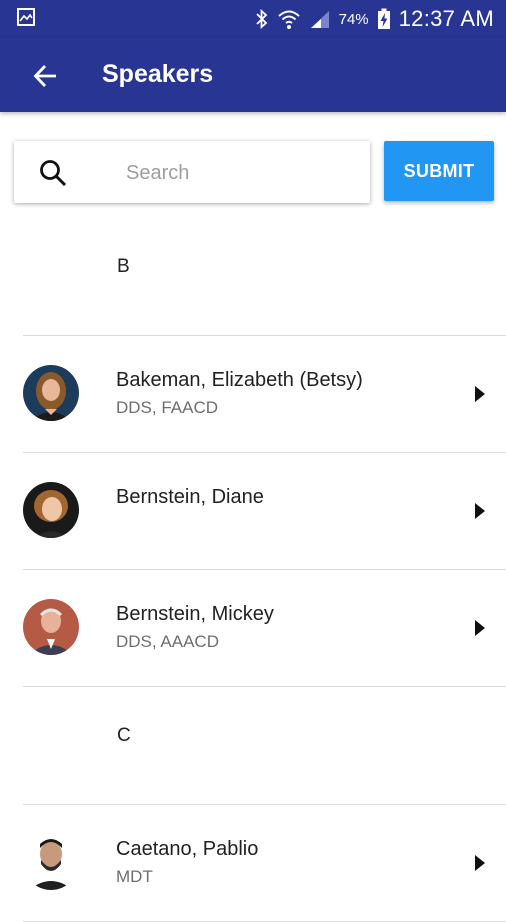  I want to click on search-icon, so click(53, 173).